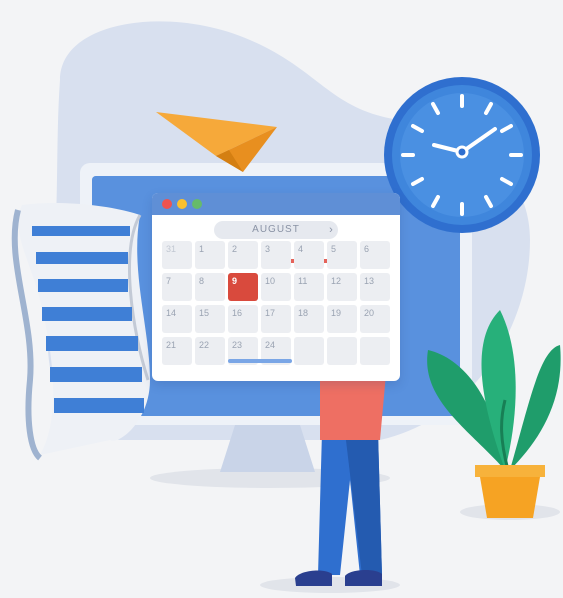 The height and width of the screenshot is (598, 563). I want to click on calendar-day: 19, so click(342, 319).